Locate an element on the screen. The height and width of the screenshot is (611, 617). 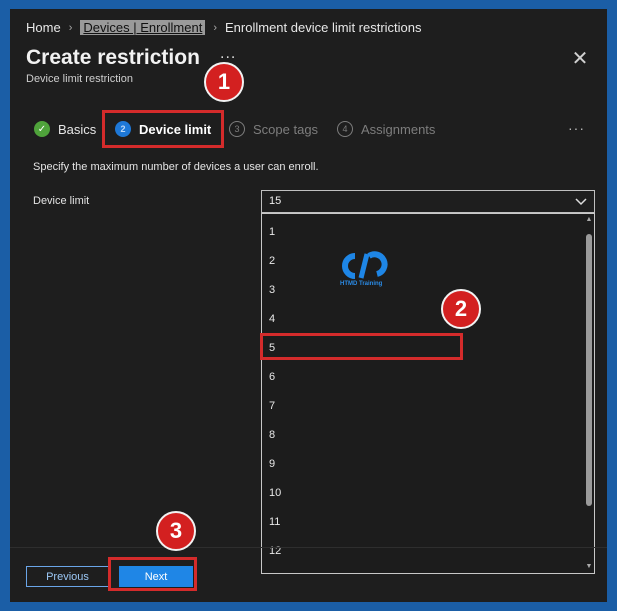
dropdown-option-11: 11 is located at coordinates (274, 522).